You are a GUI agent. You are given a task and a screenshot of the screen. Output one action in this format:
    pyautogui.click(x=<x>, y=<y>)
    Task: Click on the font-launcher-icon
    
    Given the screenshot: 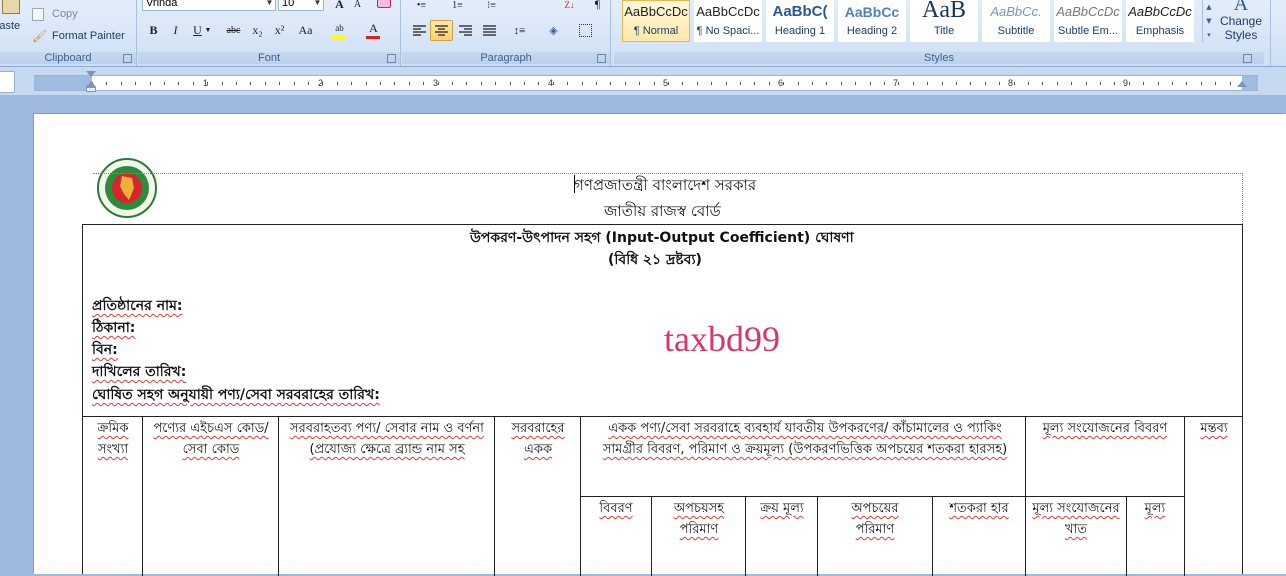 What is the action you would take?
    pyautogui.click(x=391, y=58)
    